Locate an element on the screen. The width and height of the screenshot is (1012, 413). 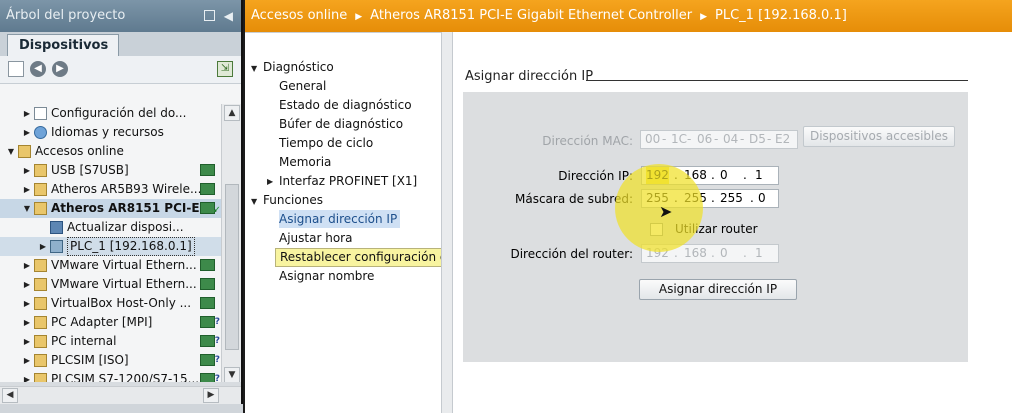
tree-item-label: Idiomas y recursos is located at coordinates (107, 132).